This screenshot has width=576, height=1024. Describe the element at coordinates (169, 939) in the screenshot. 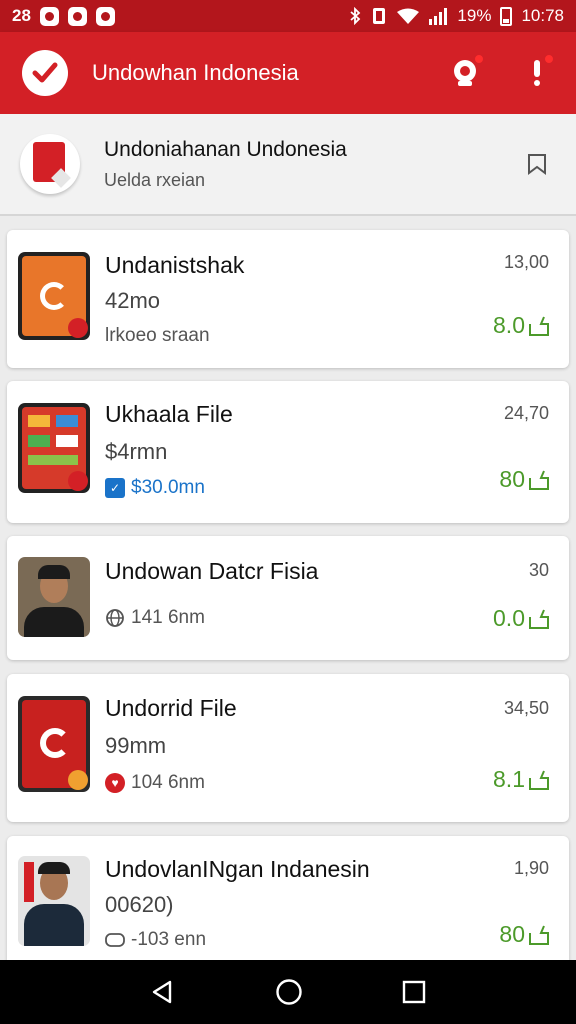

I see `item-meta-text: -103 enn` at that location.